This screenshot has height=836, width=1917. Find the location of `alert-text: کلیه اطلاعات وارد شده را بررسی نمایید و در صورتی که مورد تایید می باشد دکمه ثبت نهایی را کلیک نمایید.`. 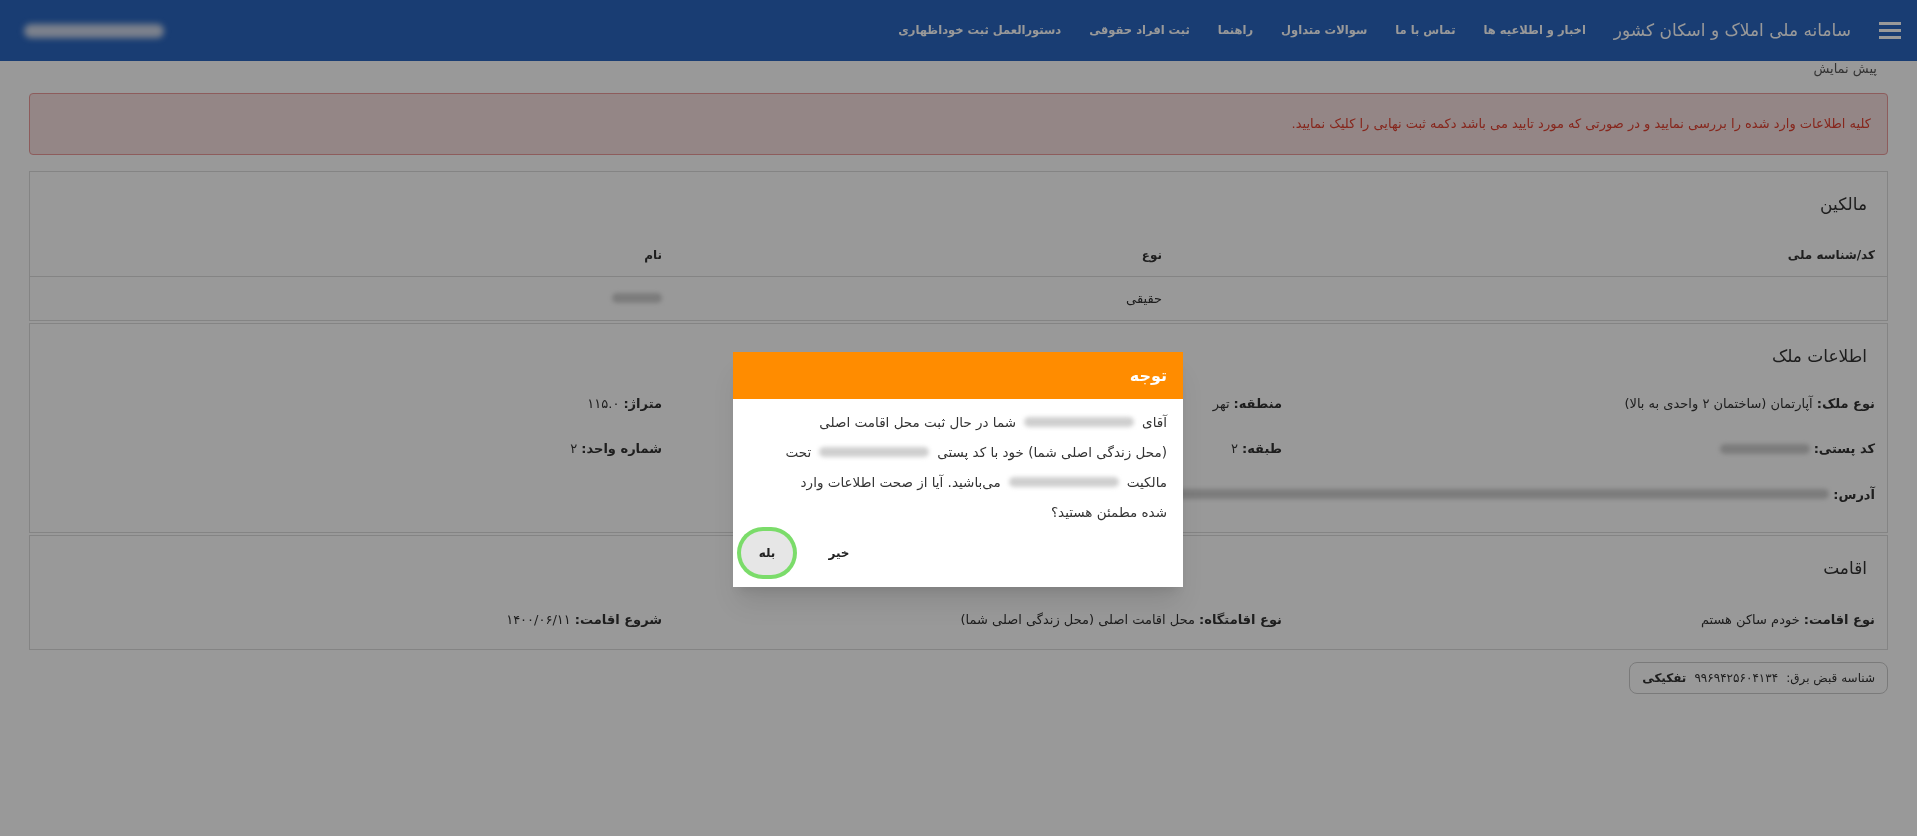

alert-text: کلیه اطلاعات وارد شده را بررسی نمایید و در صورتی که مورد تایید می باشد دکمه ثبت نهایی را کلیک نمایید. is located at coordinates (1581, 124).